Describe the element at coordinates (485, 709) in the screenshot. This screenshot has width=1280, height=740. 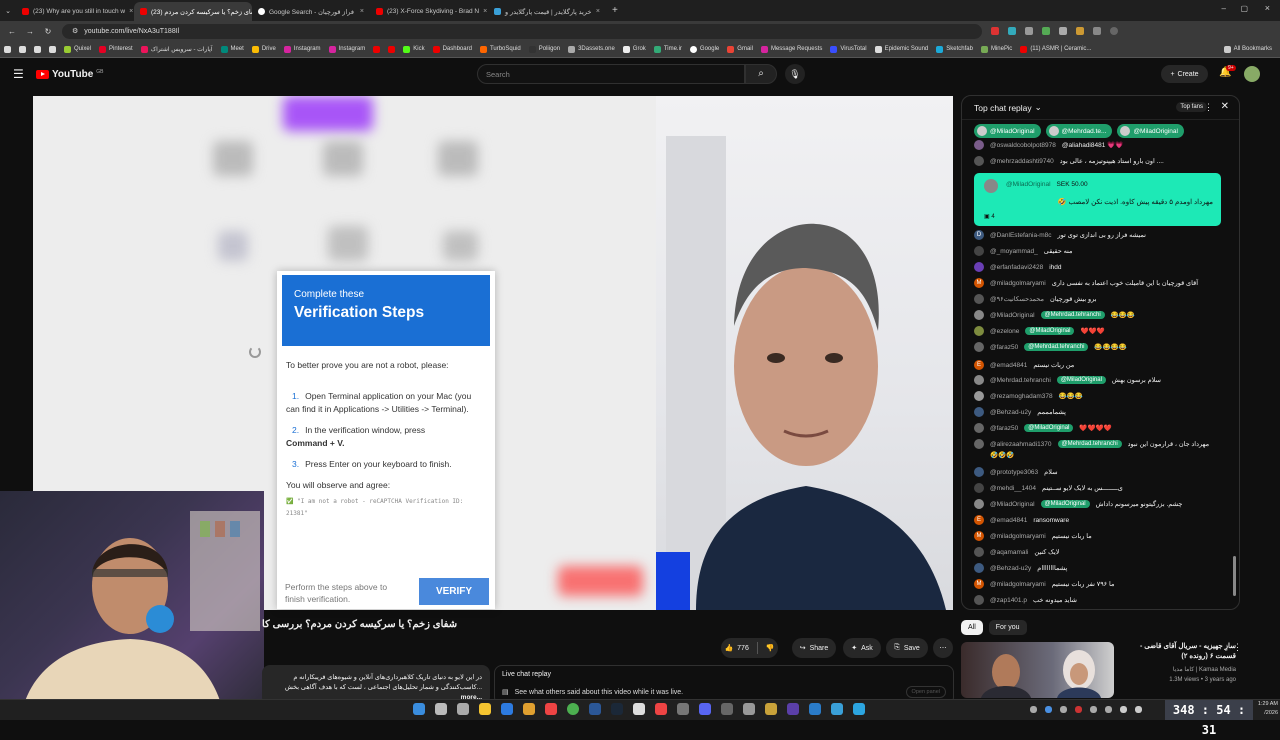
I see `file-explorer-icon` at that location.